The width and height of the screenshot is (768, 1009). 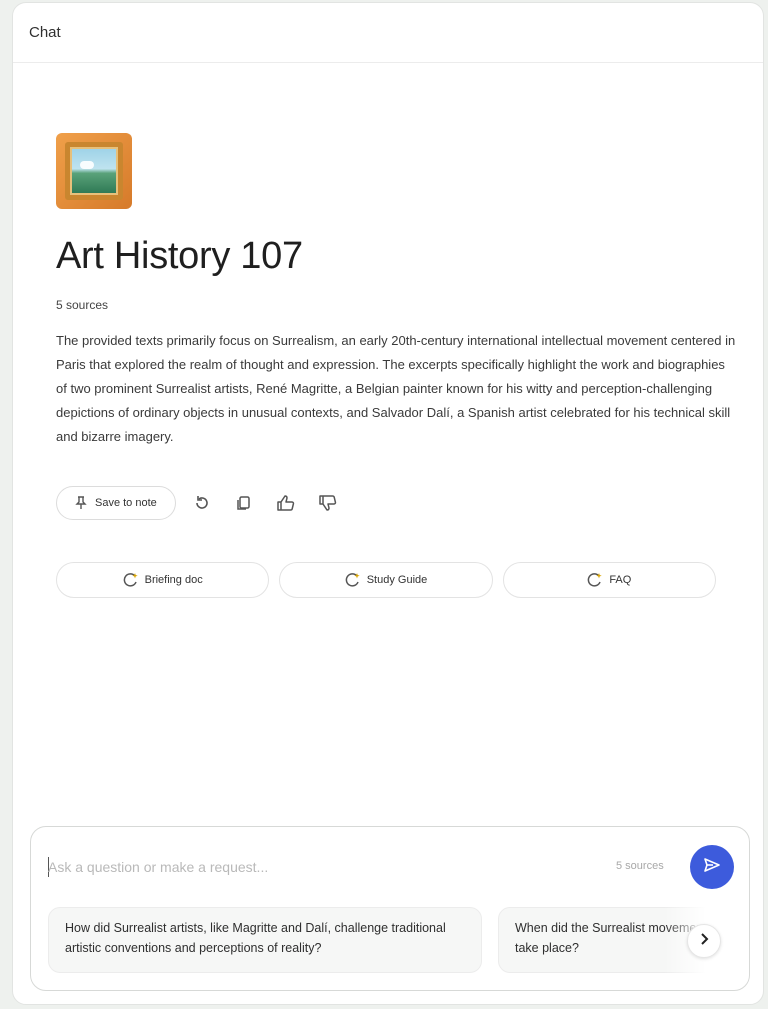 I want to click on thumbs-up-icon, so click(x=286, y=503).